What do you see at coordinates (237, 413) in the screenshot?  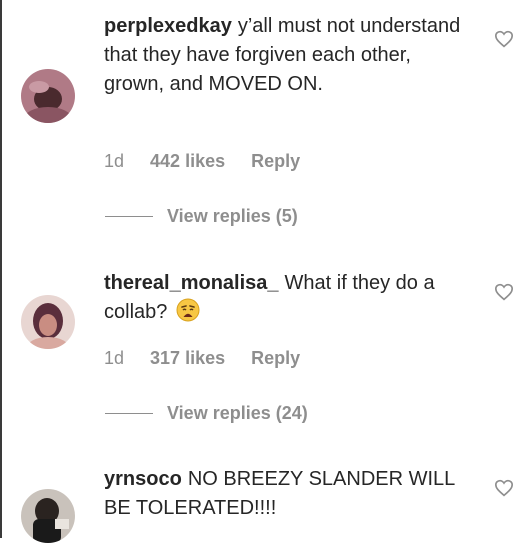 I see `view-replies-label: View replies (24)` at bounding box center [237, 413].